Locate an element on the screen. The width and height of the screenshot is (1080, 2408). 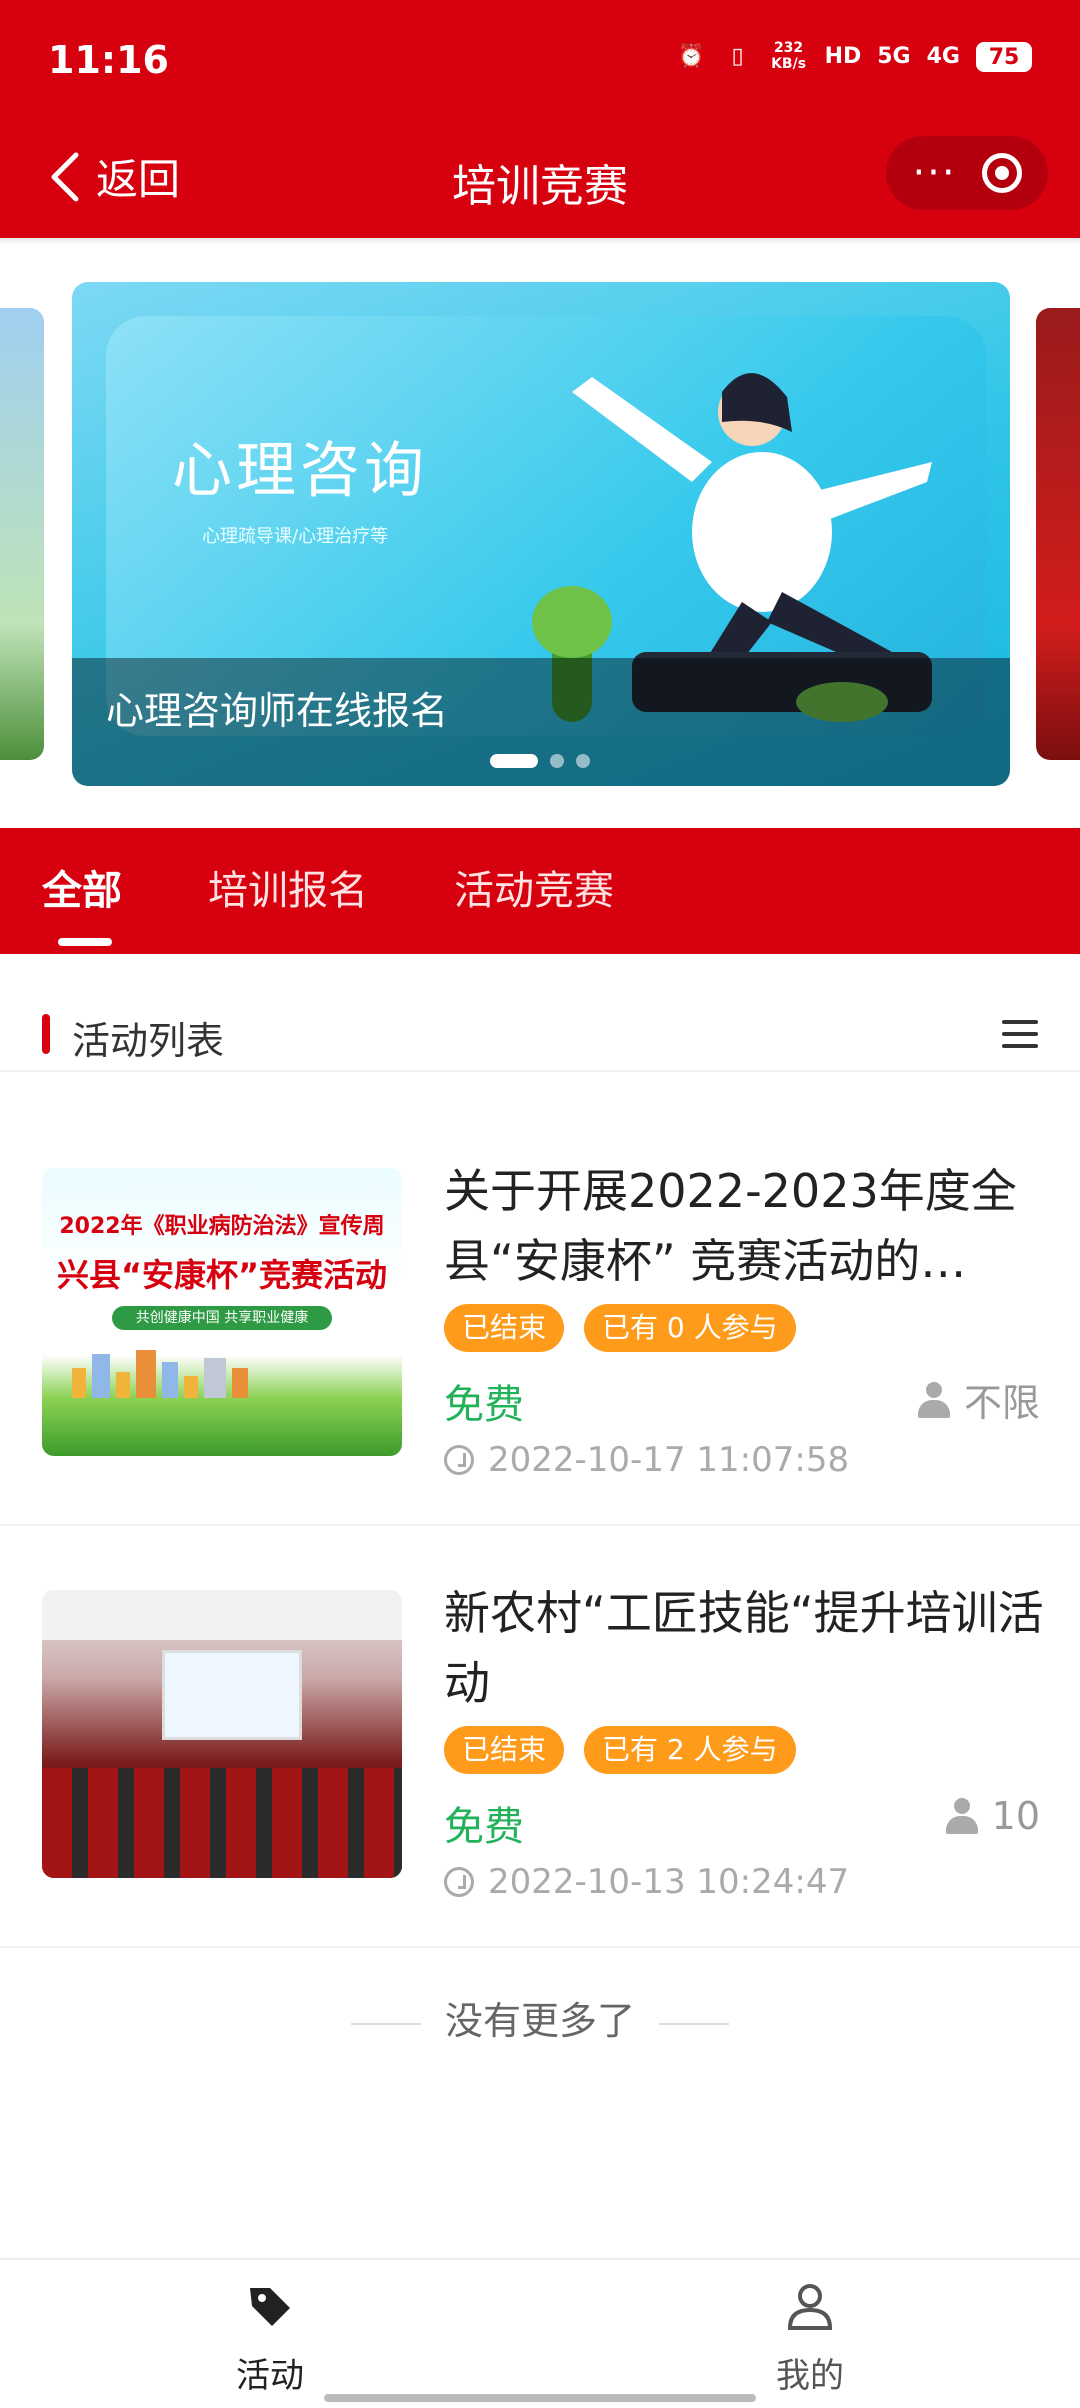
projection-screen is located at coordinates (232, 1695).